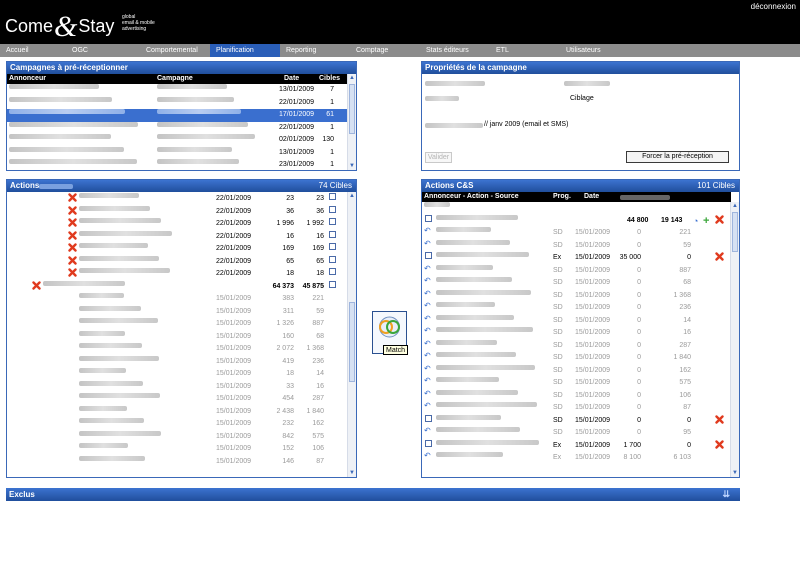  Describe the element at coordinates (576, 271) in the screenshot. I see `cs-row: ↶ SD 15/01/2009 0 887` at that location.